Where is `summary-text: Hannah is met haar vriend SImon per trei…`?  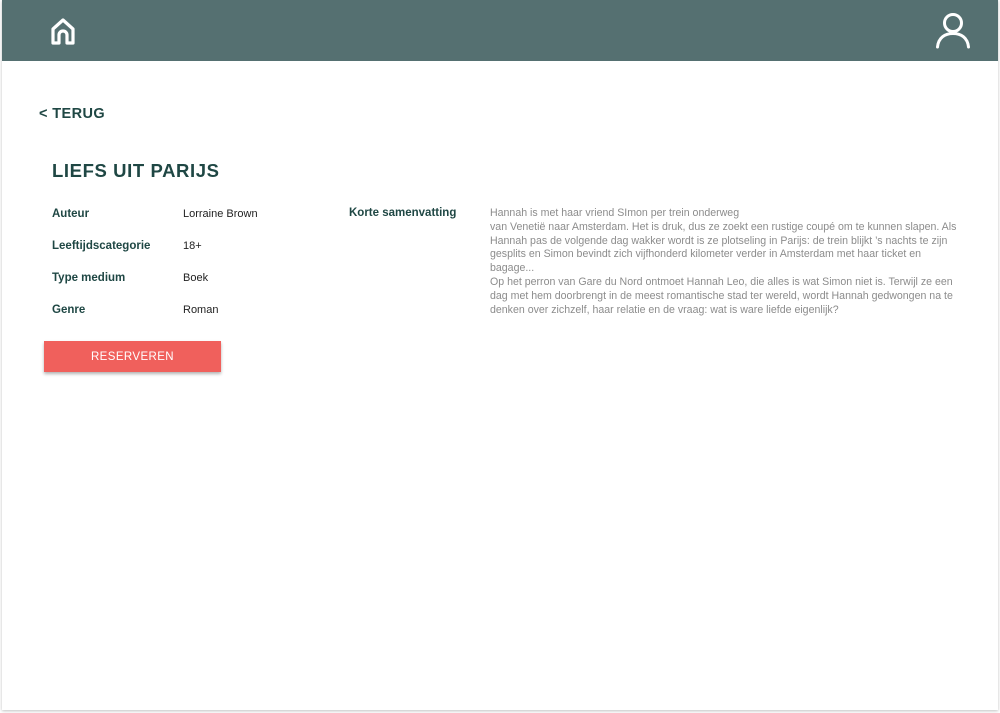
summary-text: Hannah is met haar vriend SImon per trei… is located at coordinates (725, 262).